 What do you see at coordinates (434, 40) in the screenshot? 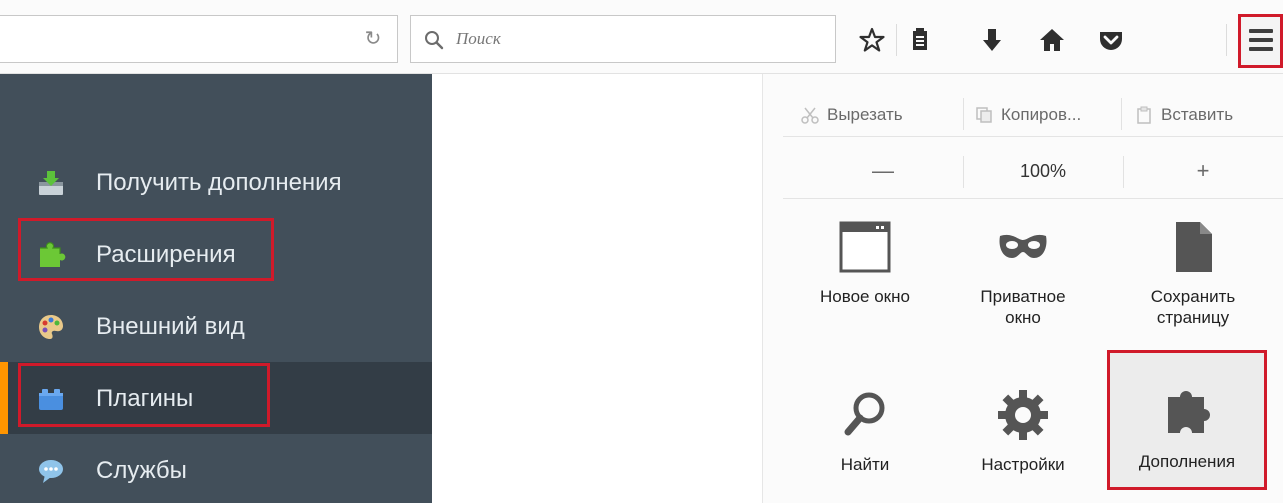
I see `search-icon` at bounding box center [434, 40].